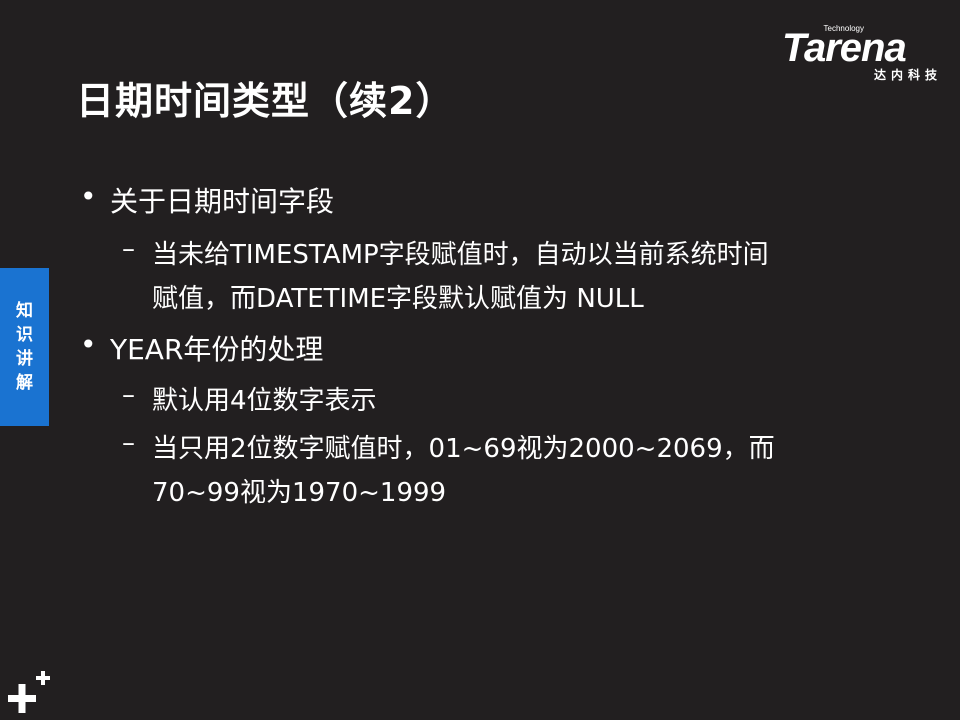  I want to click on tarena-logo: Technology Tarena 达内科技, so click(864, 53).